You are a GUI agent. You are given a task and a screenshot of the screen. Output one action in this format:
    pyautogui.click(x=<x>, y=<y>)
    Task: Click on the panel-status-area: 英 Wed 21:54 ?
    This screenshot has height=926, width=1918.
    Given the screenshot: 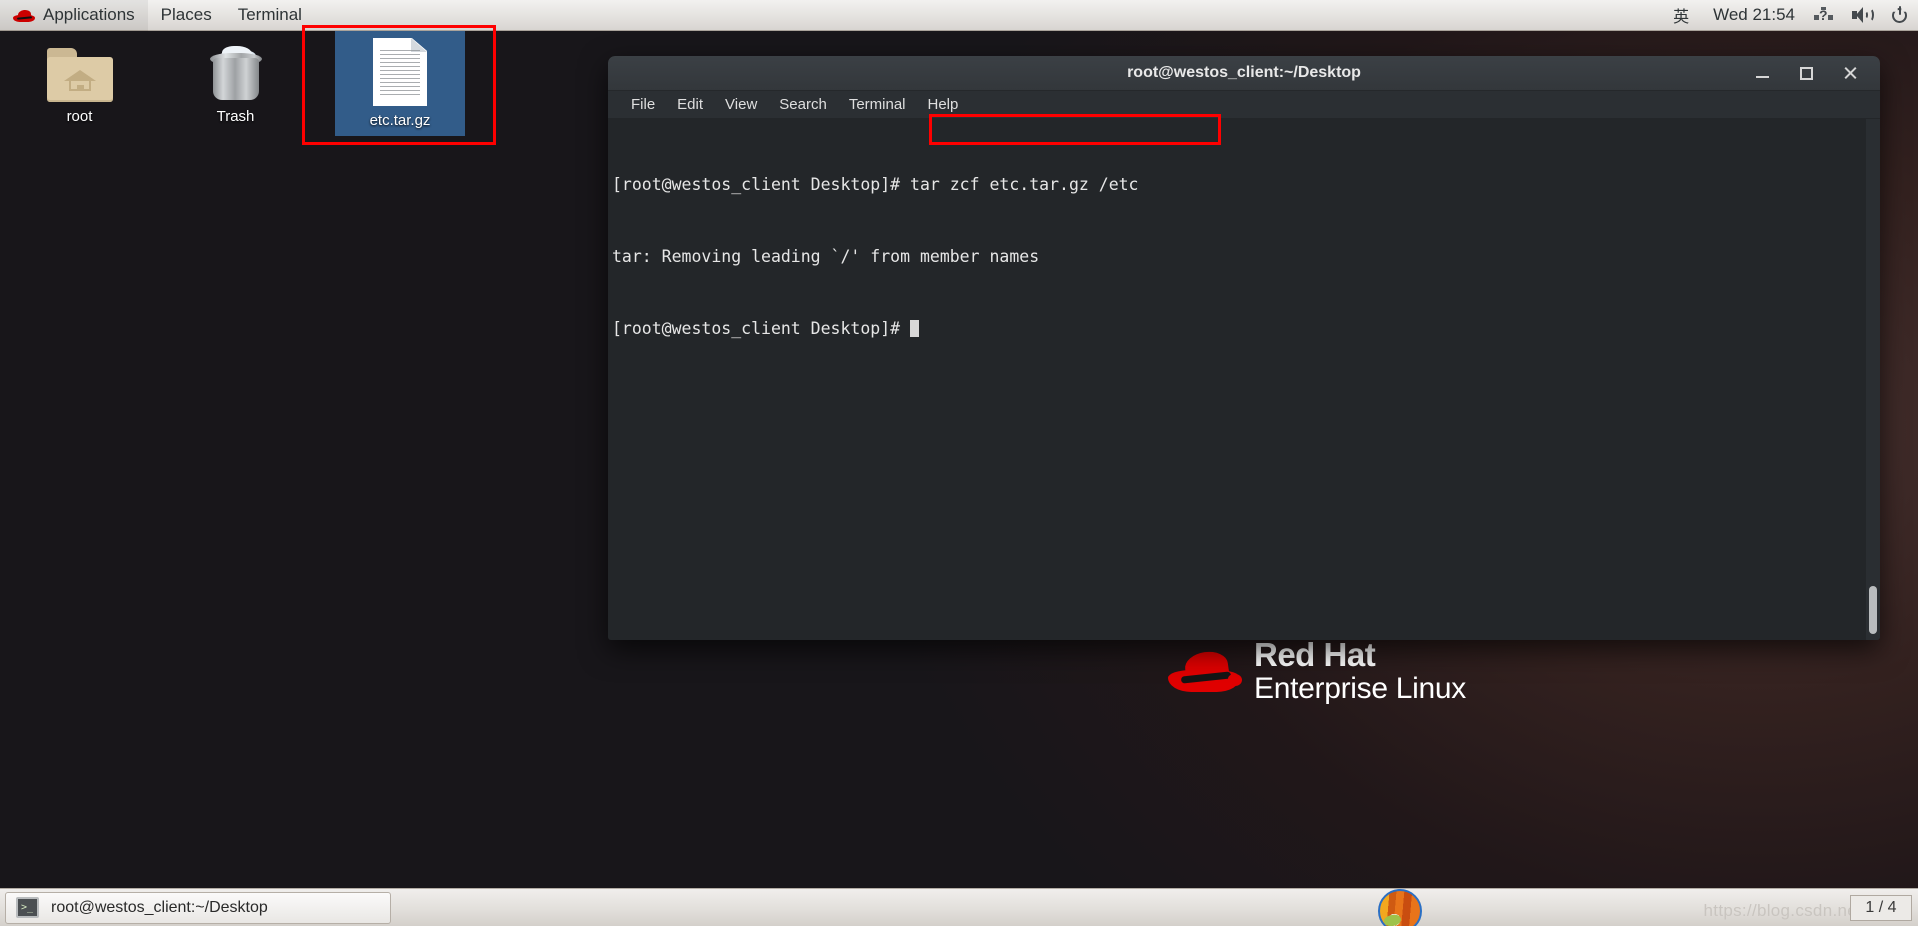 What is the action you would take?
    pyautogui.click(x=1788, y=15)
    